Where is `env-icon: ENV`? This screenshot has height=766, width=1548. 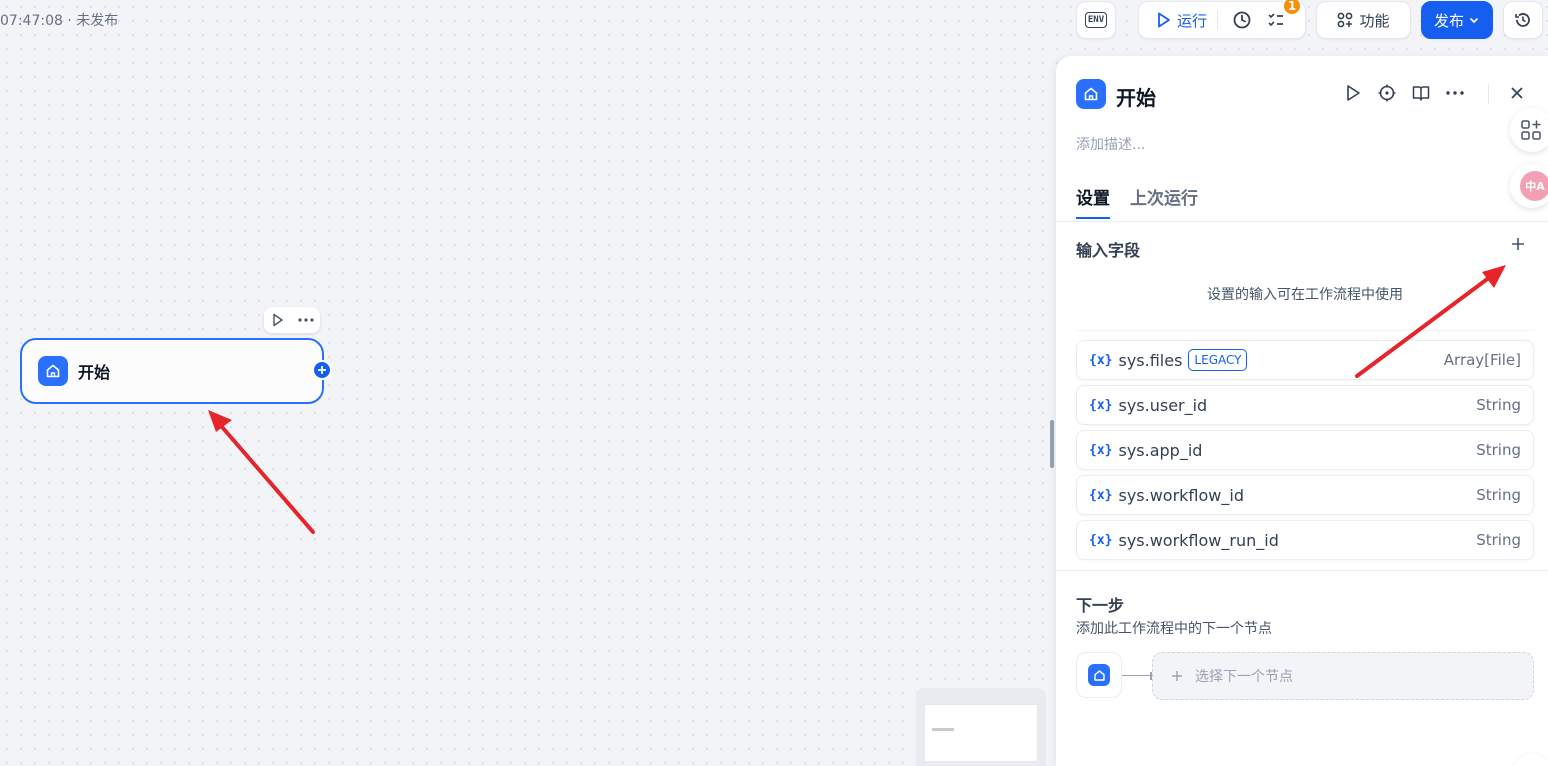
env-icon: ENV is located at coordinates (1096, 20).